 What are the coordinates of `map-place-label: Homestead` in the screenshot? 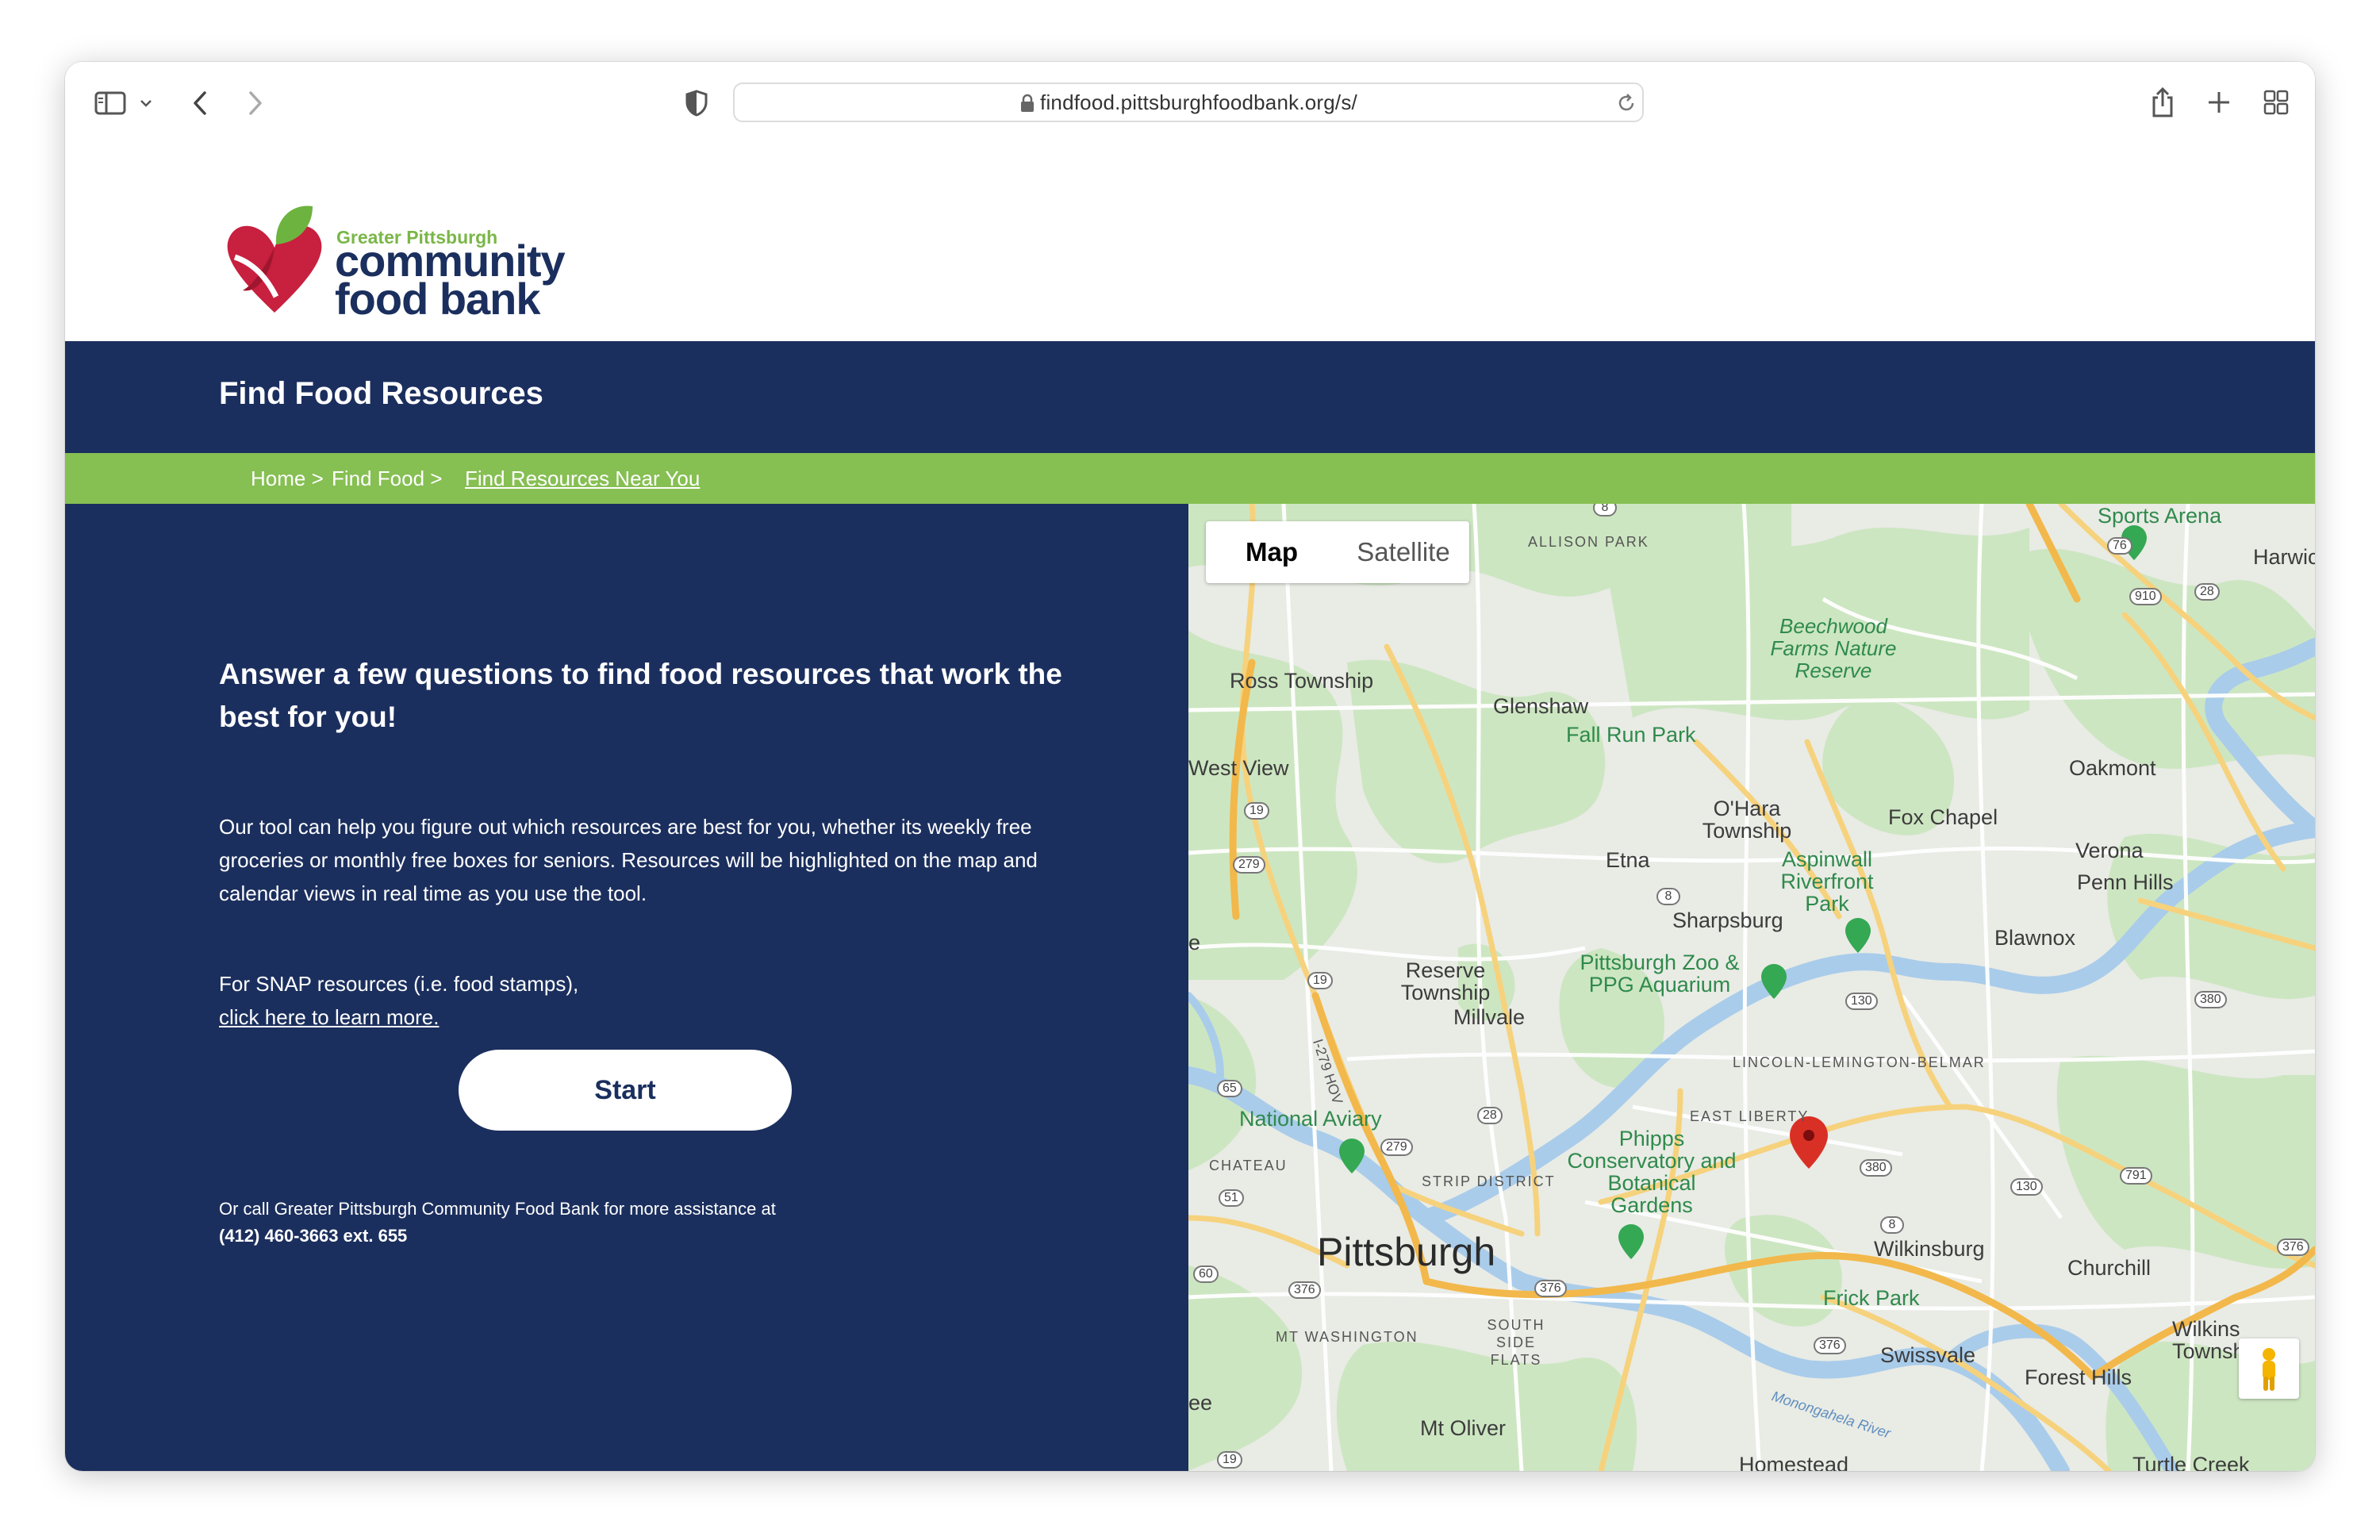 It's located at (1794, 1462).